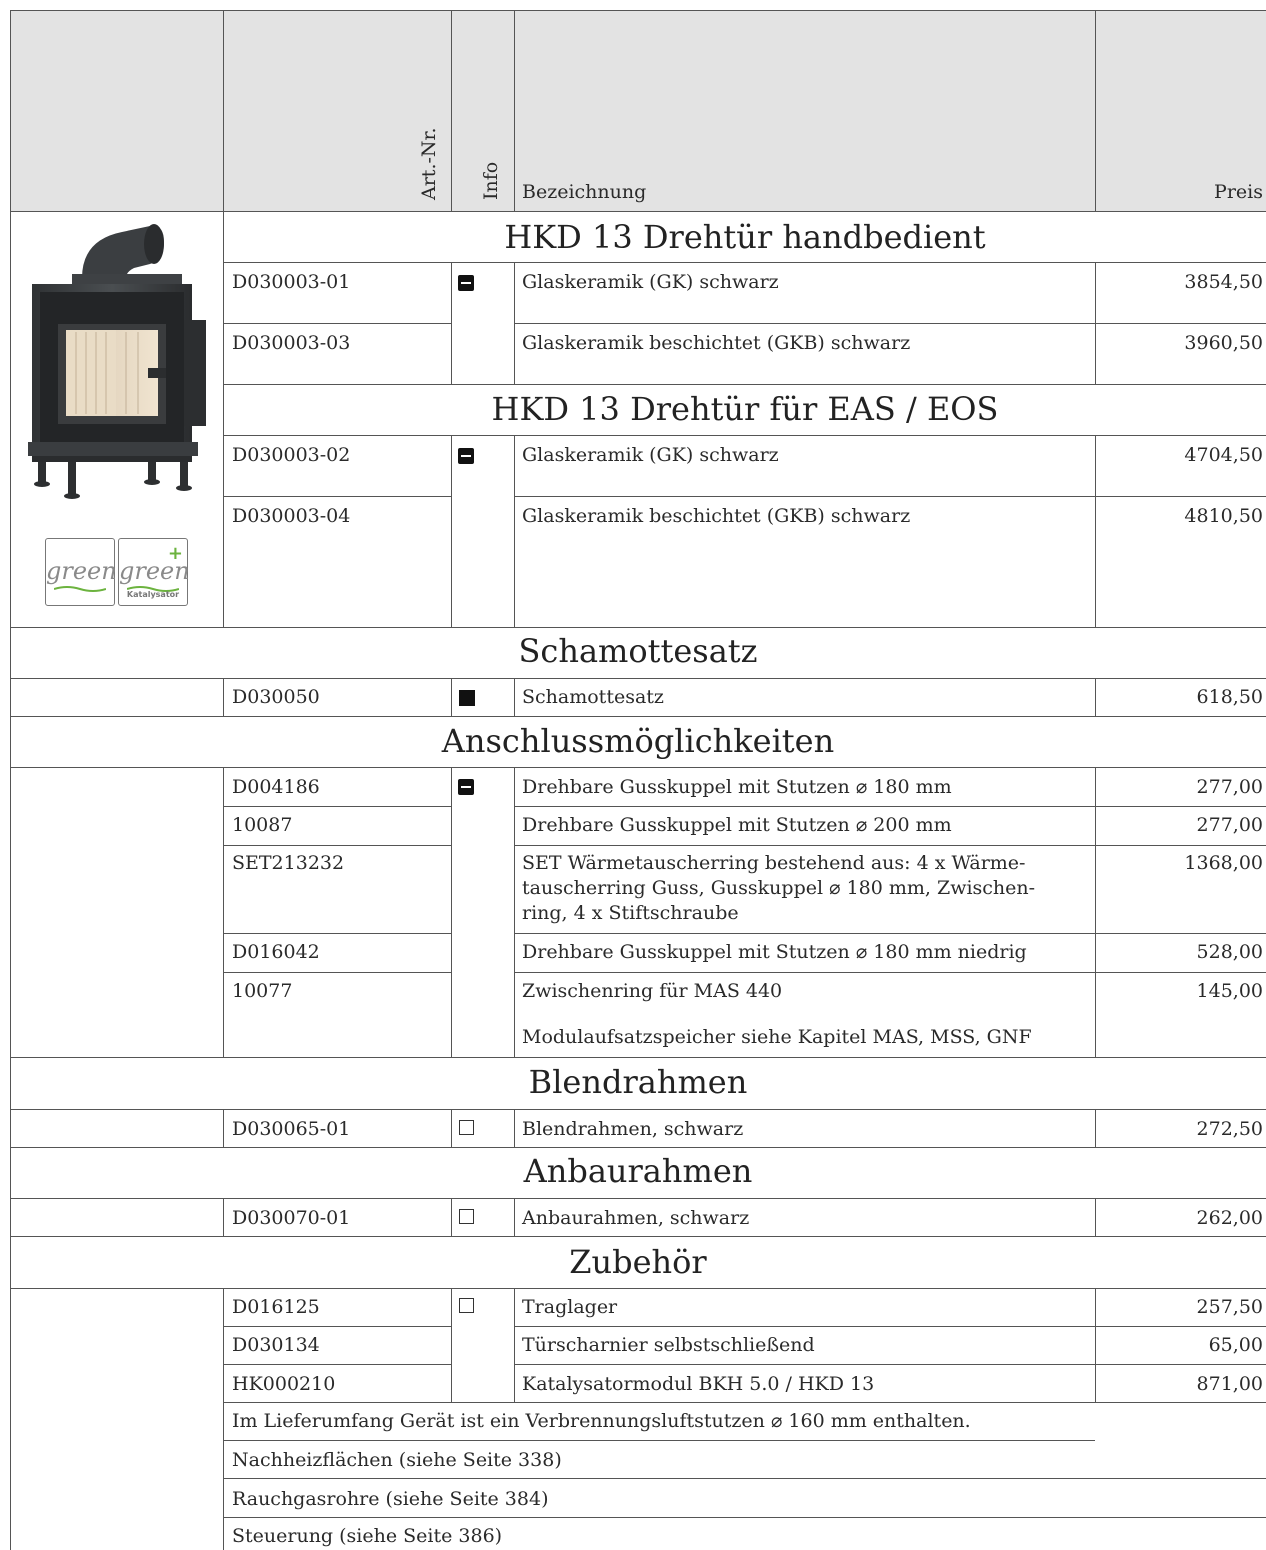 The image size is (1266, 1550). Describe the element at coordinates (291, 455) in the screenshot. I see `art-nr: D030003-02` at that location.